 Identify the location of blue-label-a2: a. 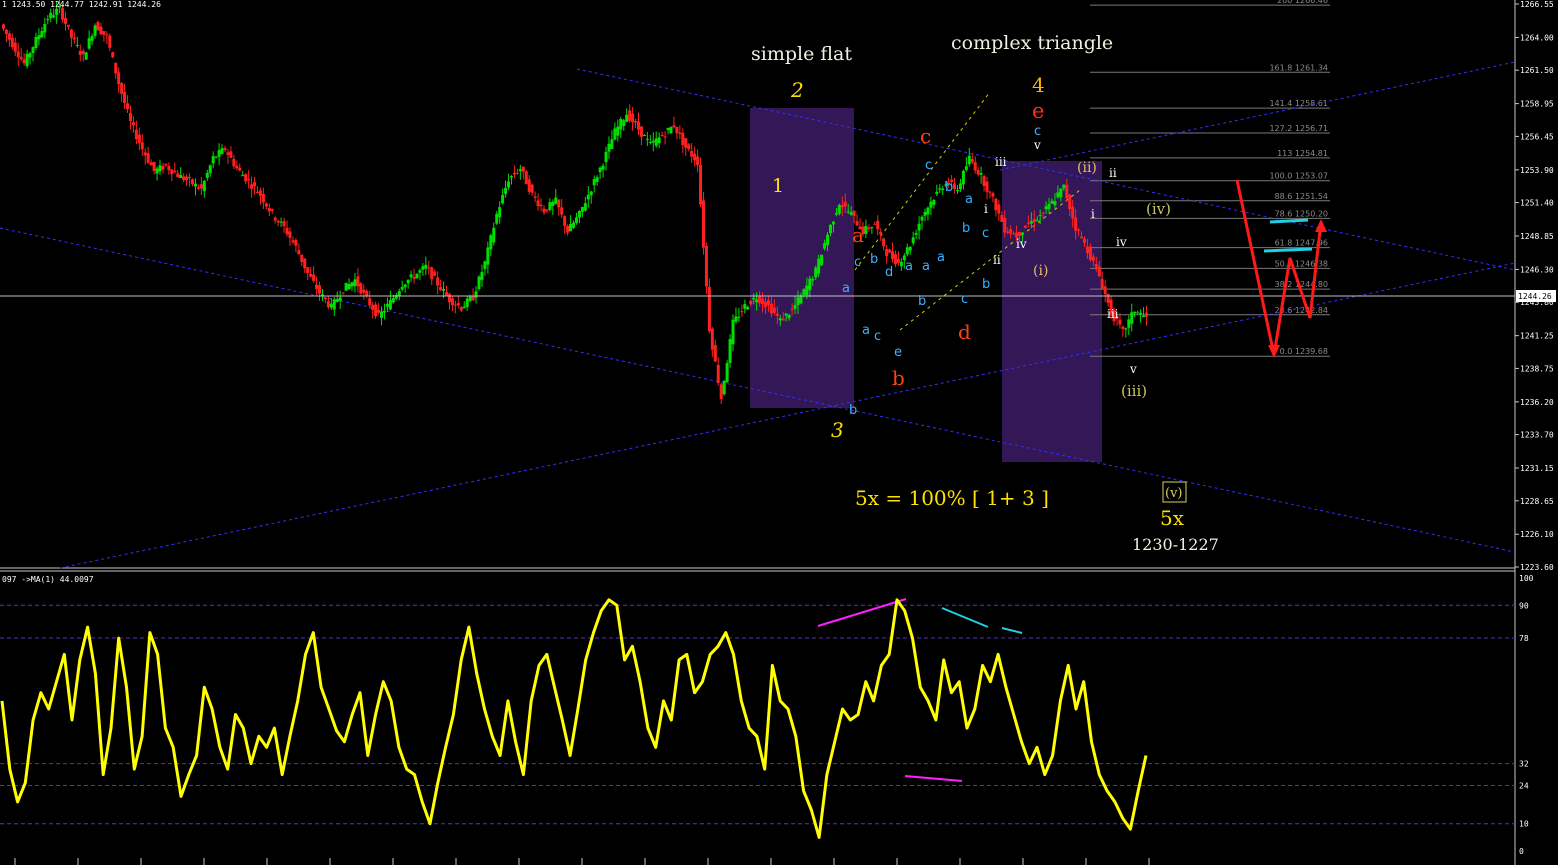
(866, 330).